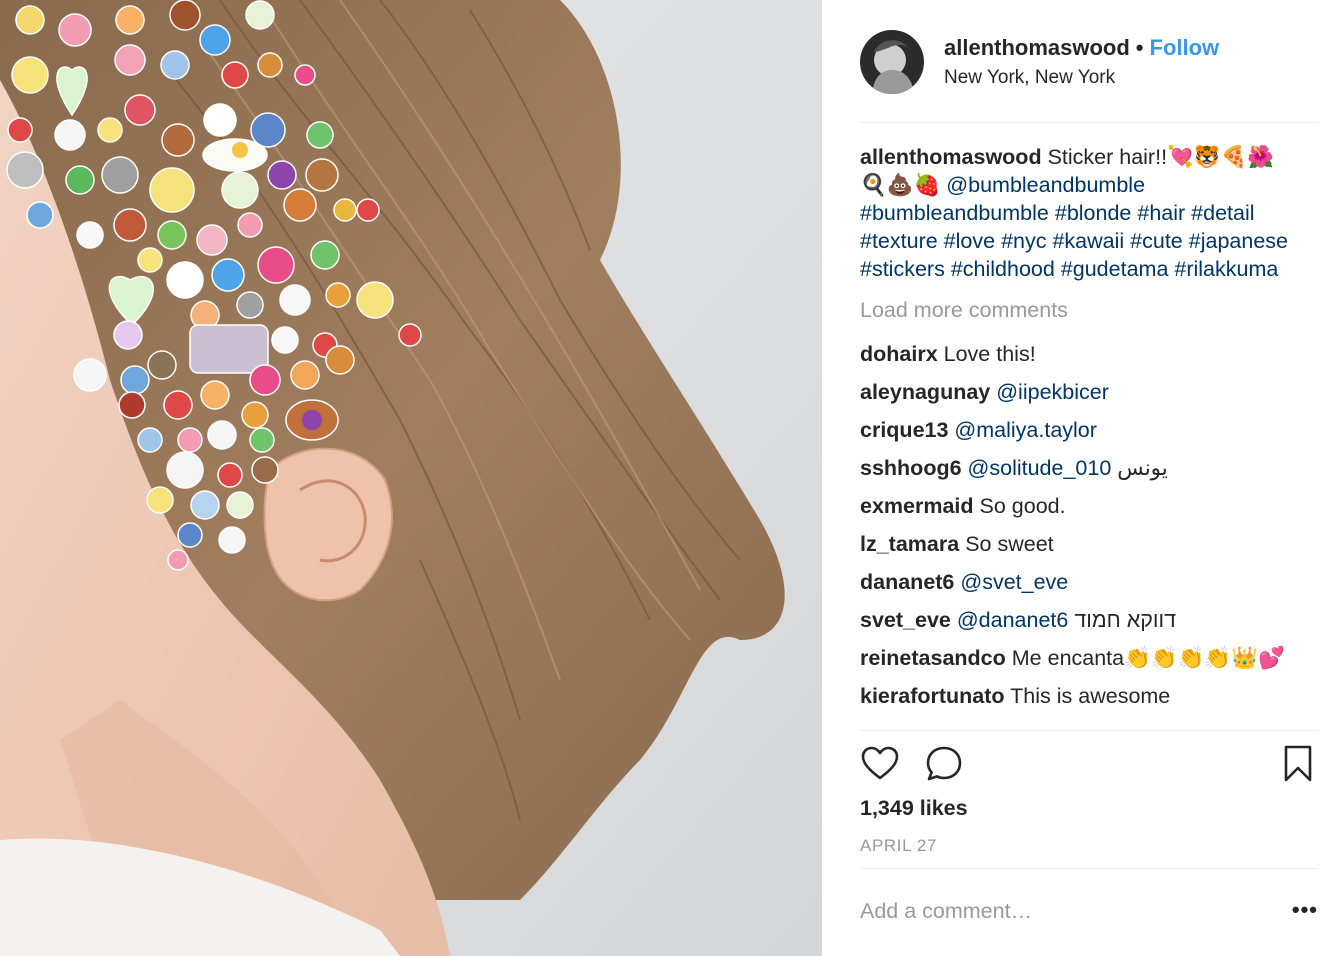 The image size is (1328, 956). I want to click on comment-item: dananet6 @svet_eve, so click(1079, 582).